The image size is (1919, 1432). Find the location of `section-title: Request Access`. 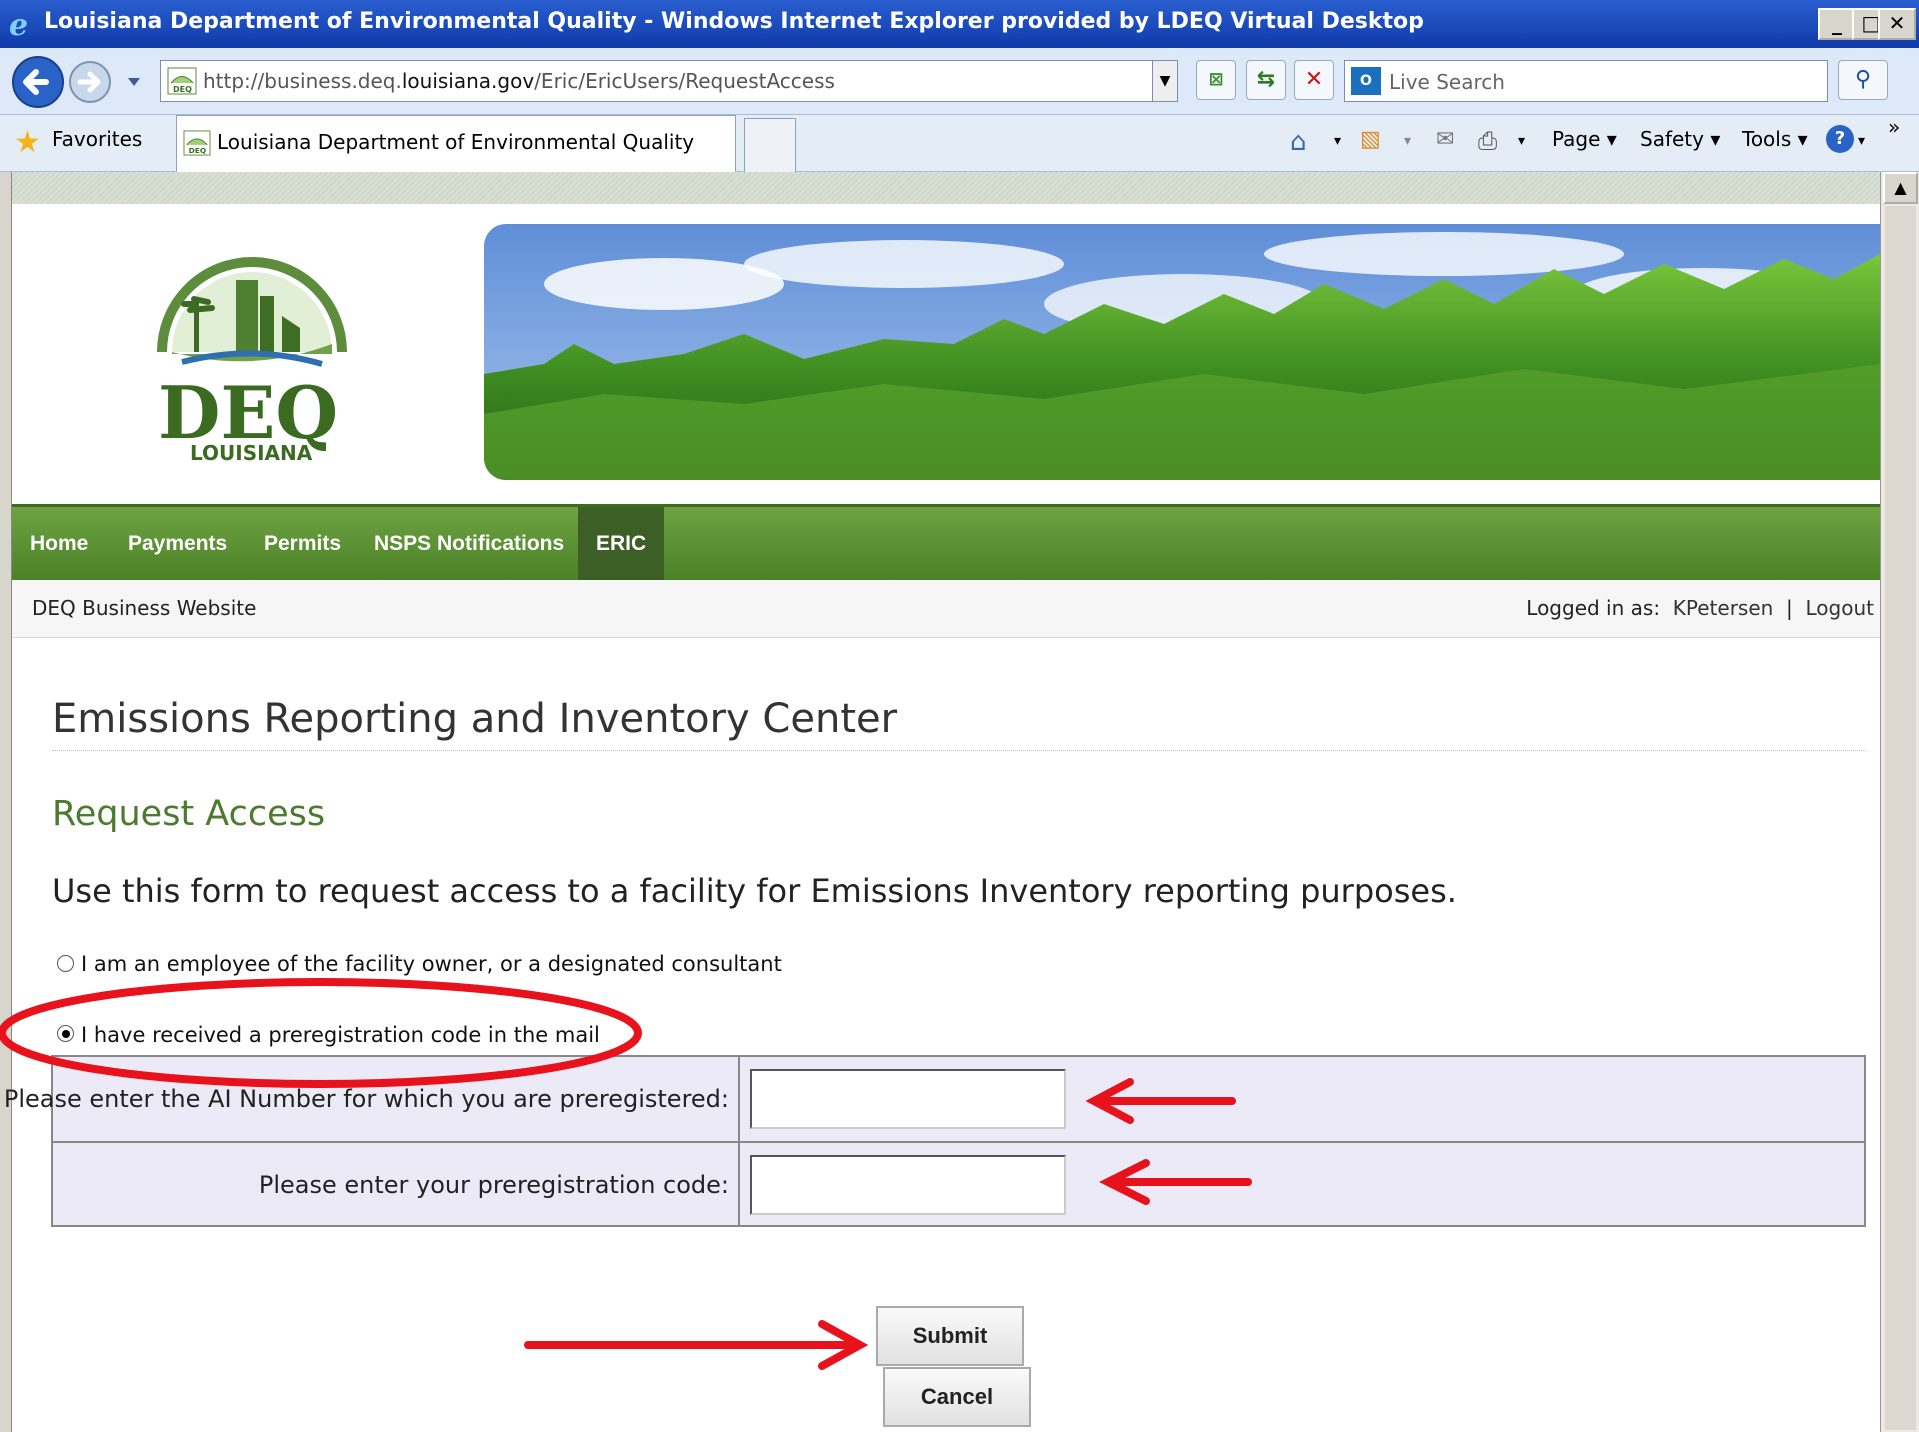

section-title: Request Access is located at coordinates (189, 814).